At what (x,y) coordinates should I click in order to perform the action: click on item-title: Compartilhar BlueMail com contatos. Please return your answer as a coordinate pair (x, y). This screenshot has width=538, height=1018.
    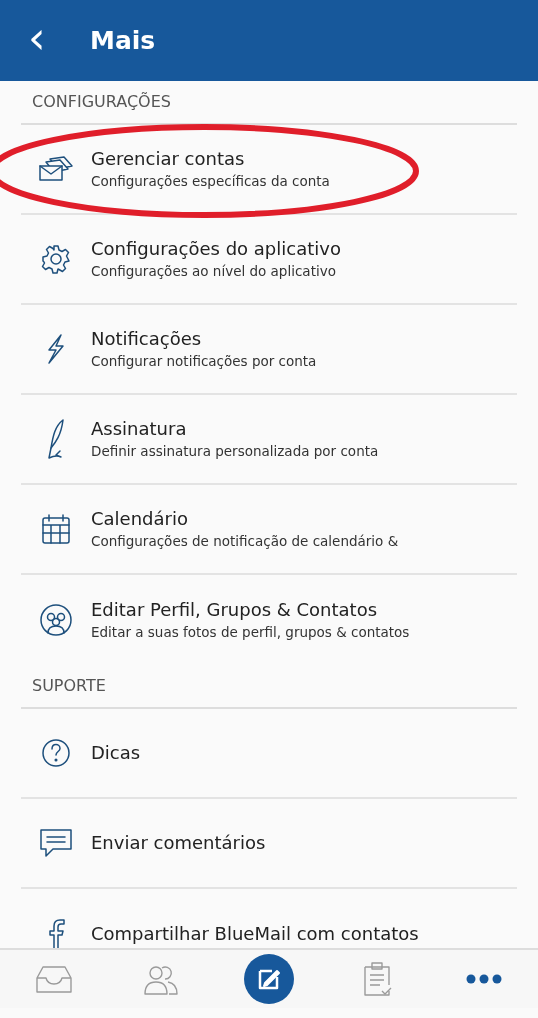
    Looking at the image, I should click on (255, 934).